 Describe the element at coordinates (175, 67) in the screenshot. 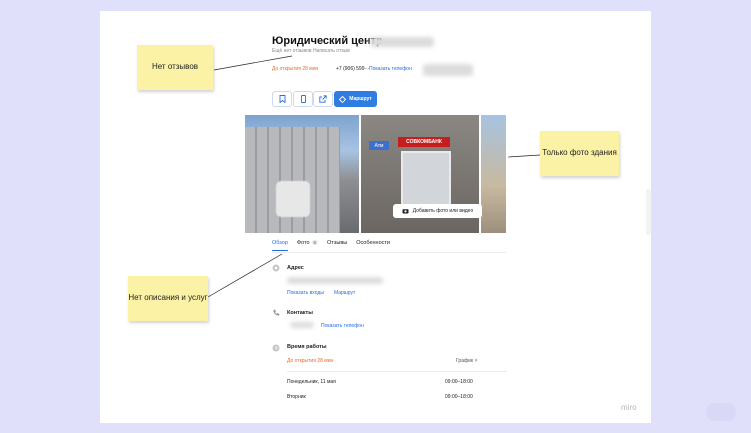

I see `sticky-note-no-reviews: Нет отзывов` at that location.